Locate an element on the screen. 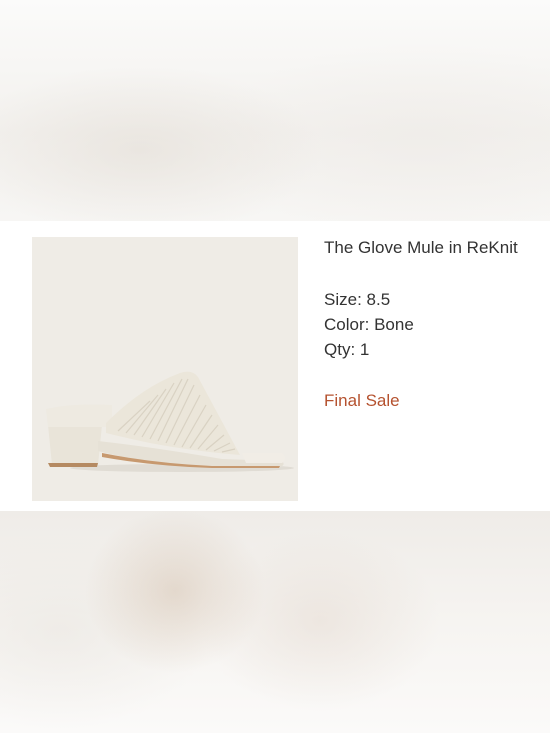 This screenshot has height=733, width=550. final-sale-label: Final Sale is located at coordinates (362, 400).